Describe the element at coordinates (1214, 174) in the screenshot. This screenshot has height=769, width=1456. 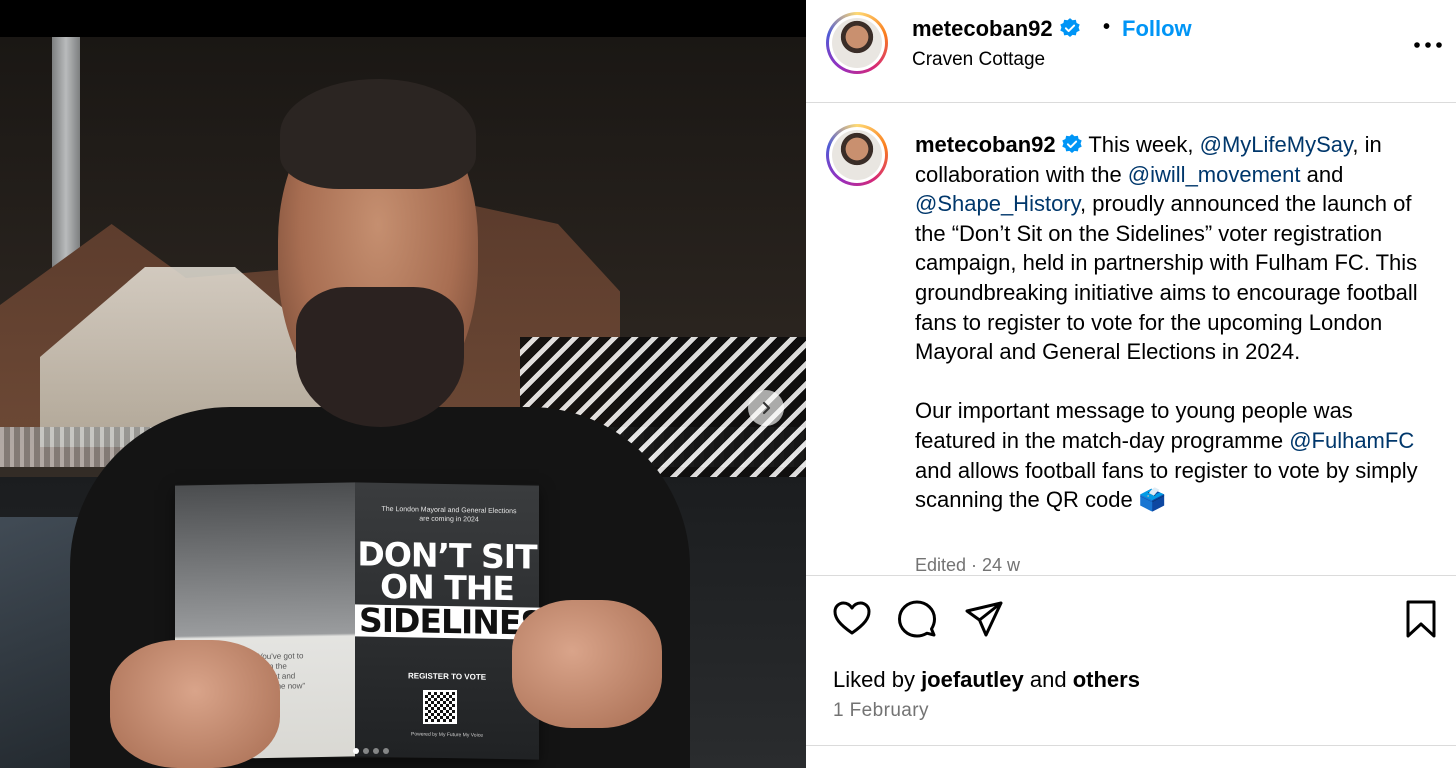
I see `mention-link: @iwill_movement` at that location.